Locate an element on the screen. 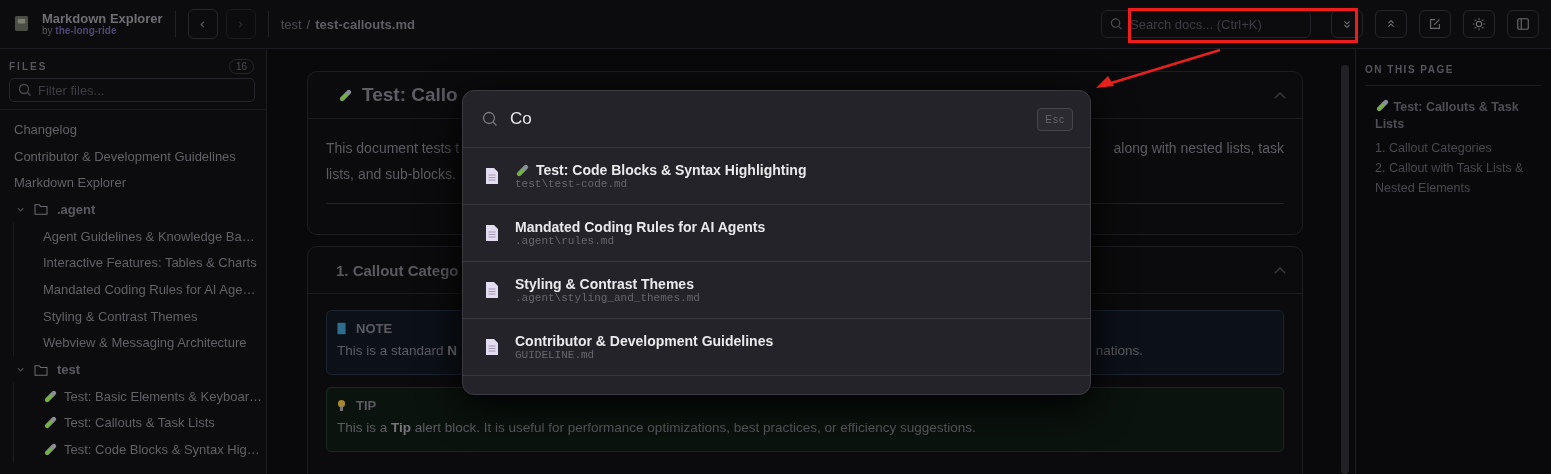 This screenshot has height=474, width=1551. back-button is located at coordinates (202, 24).